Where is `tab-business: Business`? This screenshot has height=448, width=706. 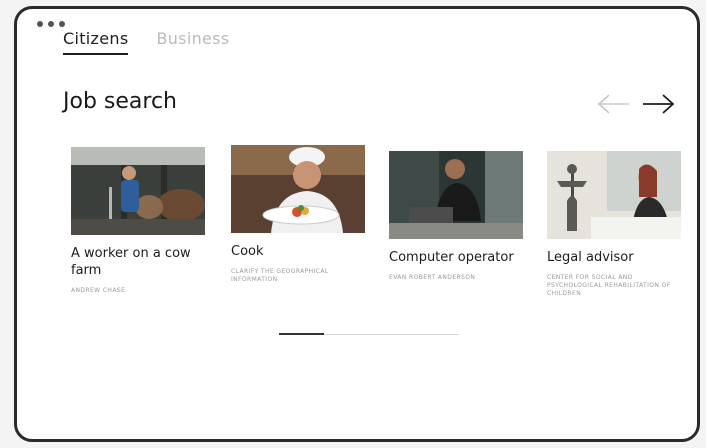 tab-business: Business is located at coordinates (192, 42).